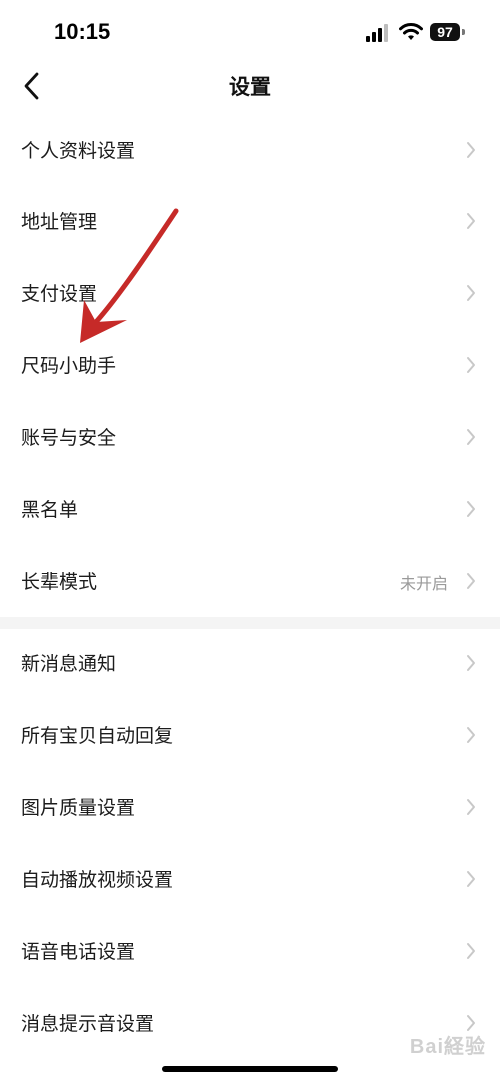  I want to click on settings-row-payment: 支付设置, so click(250, 293).